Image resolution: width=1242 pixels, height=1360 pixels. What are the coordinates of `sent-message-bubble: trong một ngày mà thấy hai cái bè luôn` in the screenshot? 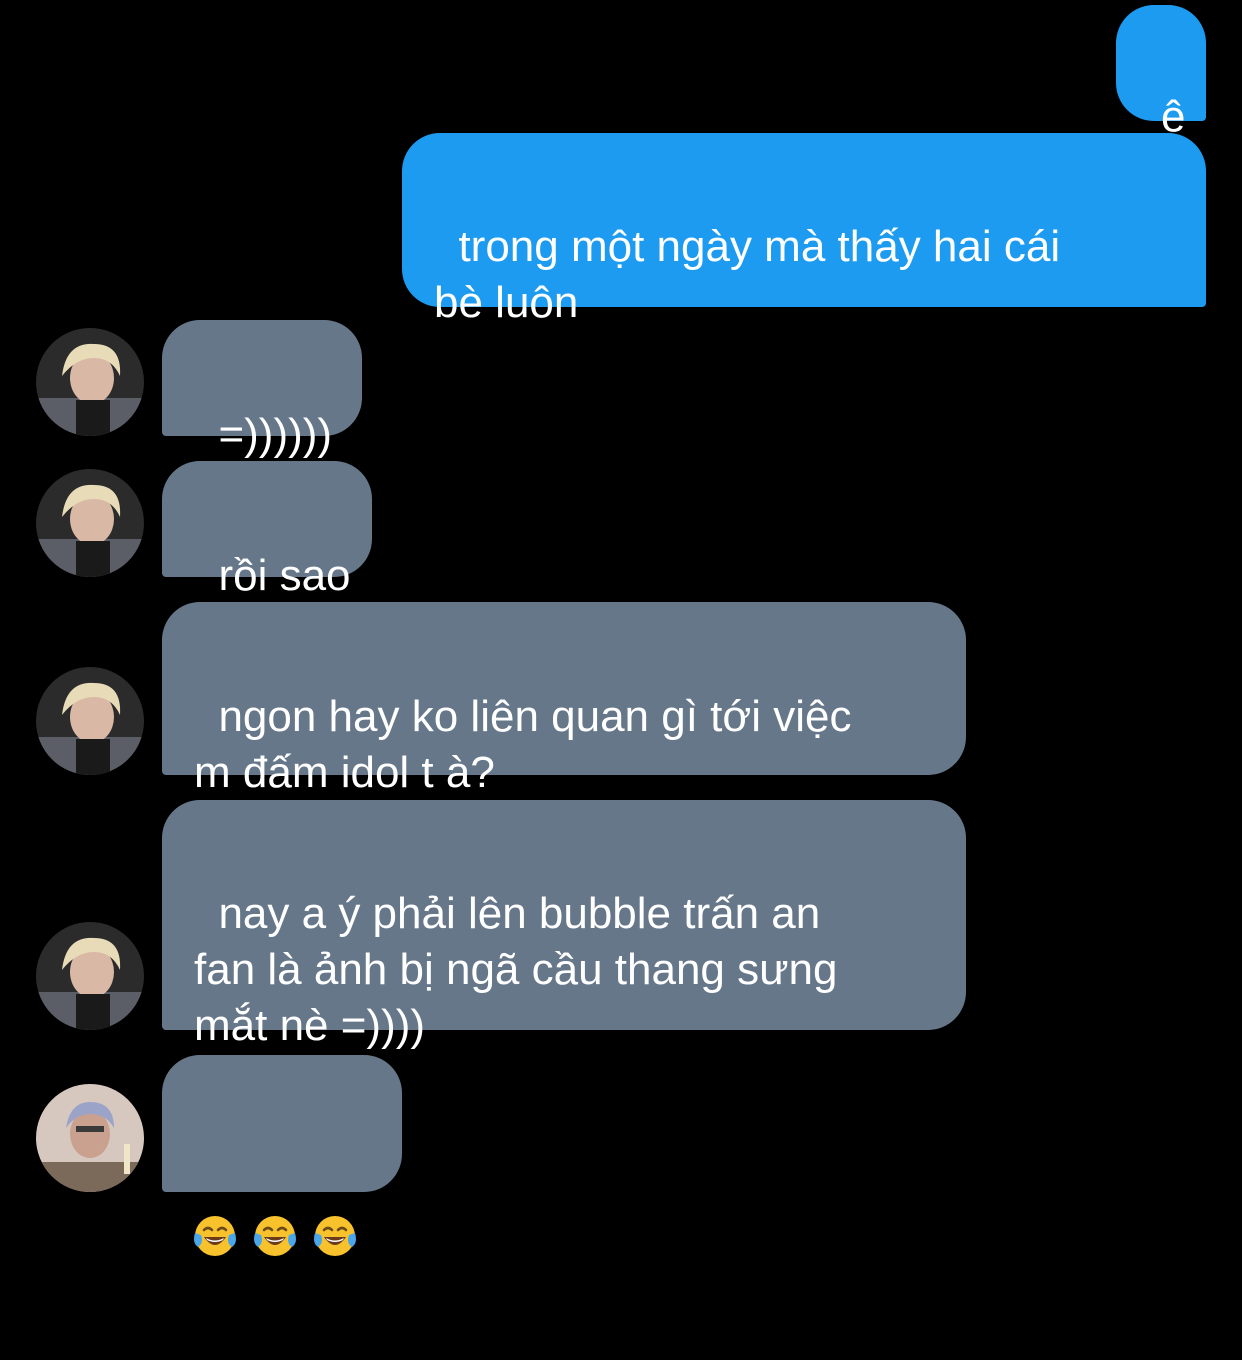 It's located at (804, 230).